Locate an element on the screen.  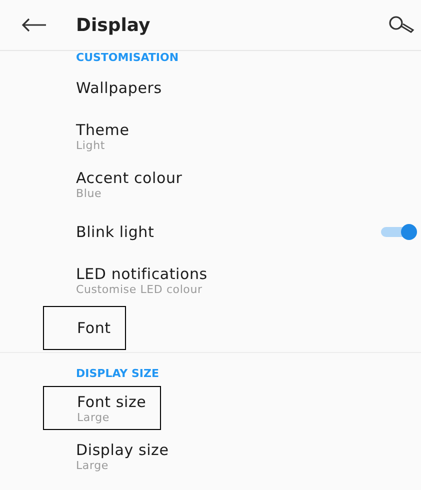
page-title: Display is located at coordinates (114, 25).